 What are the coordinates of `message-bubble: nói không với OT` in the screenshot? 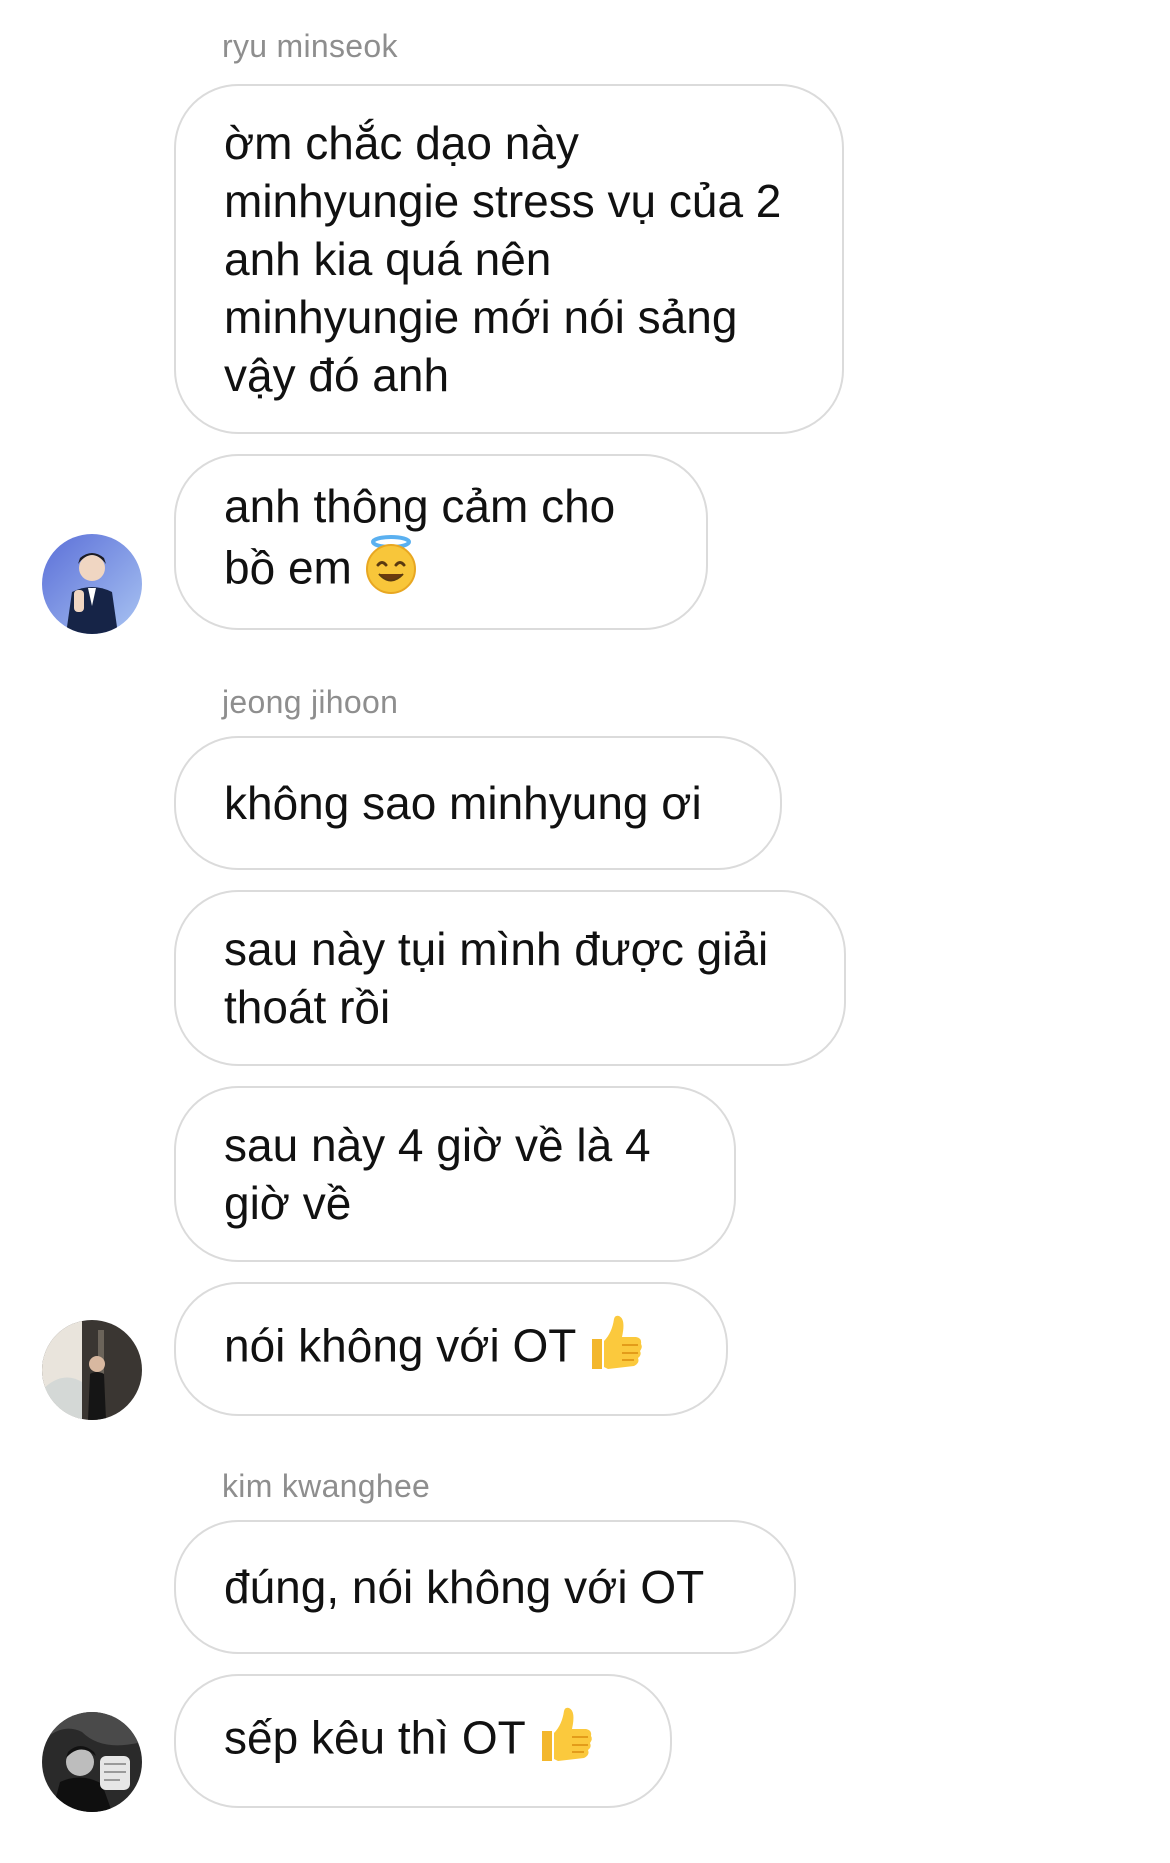 It's located at (451, 1349).